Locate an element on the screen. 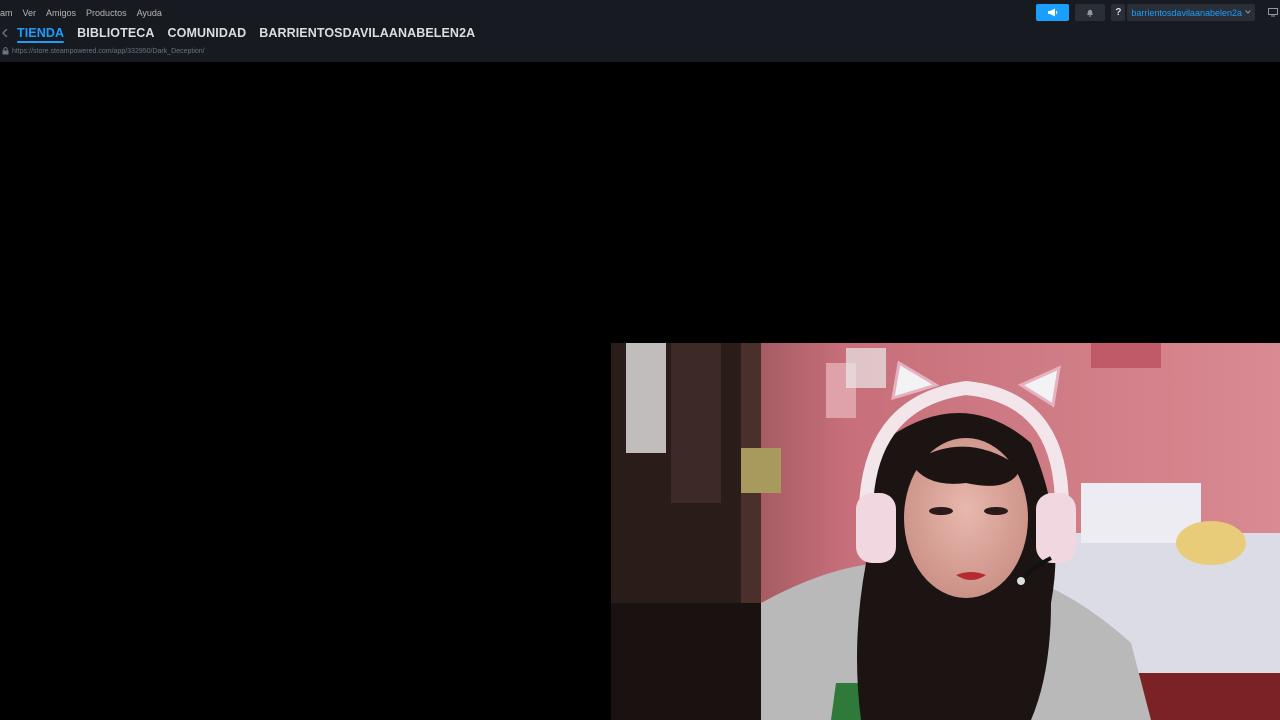 This screenshot has width=1280, height=720. account-menu: barrientosdavilaanabelen2a is located at coordinates (1191, 12).